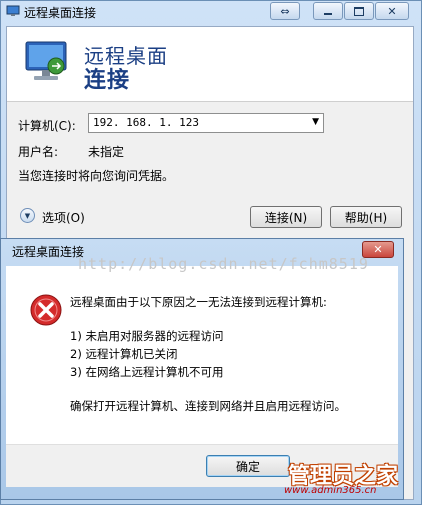 The image size is (422, 505). Describe the element at coordinates (147, 372) in the screenshot. I see `reason-3: 3) 在网络上远程计算机不可用` at that location.